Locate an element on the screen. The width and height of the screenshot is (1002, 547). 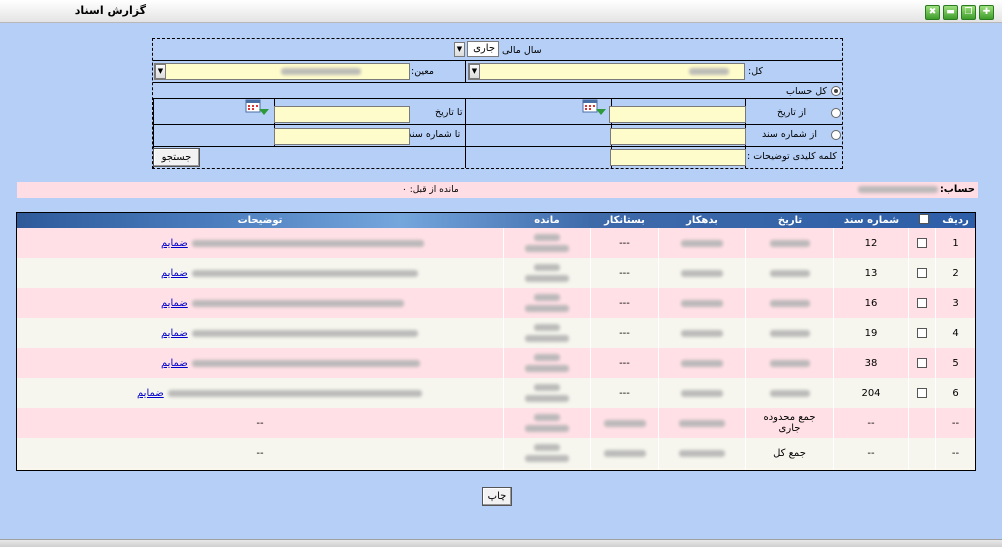
from-doc-input is located at coordinates (678, 136).